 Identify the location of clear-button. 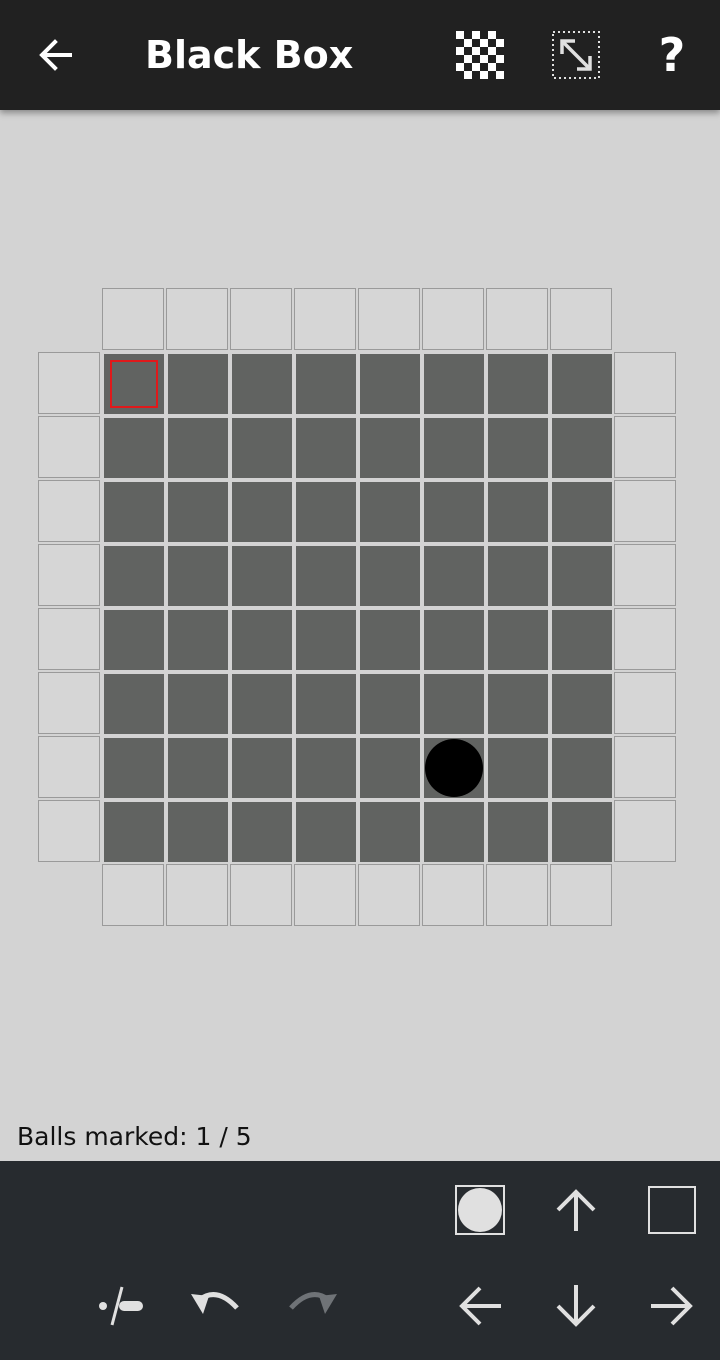
(672, 1210).